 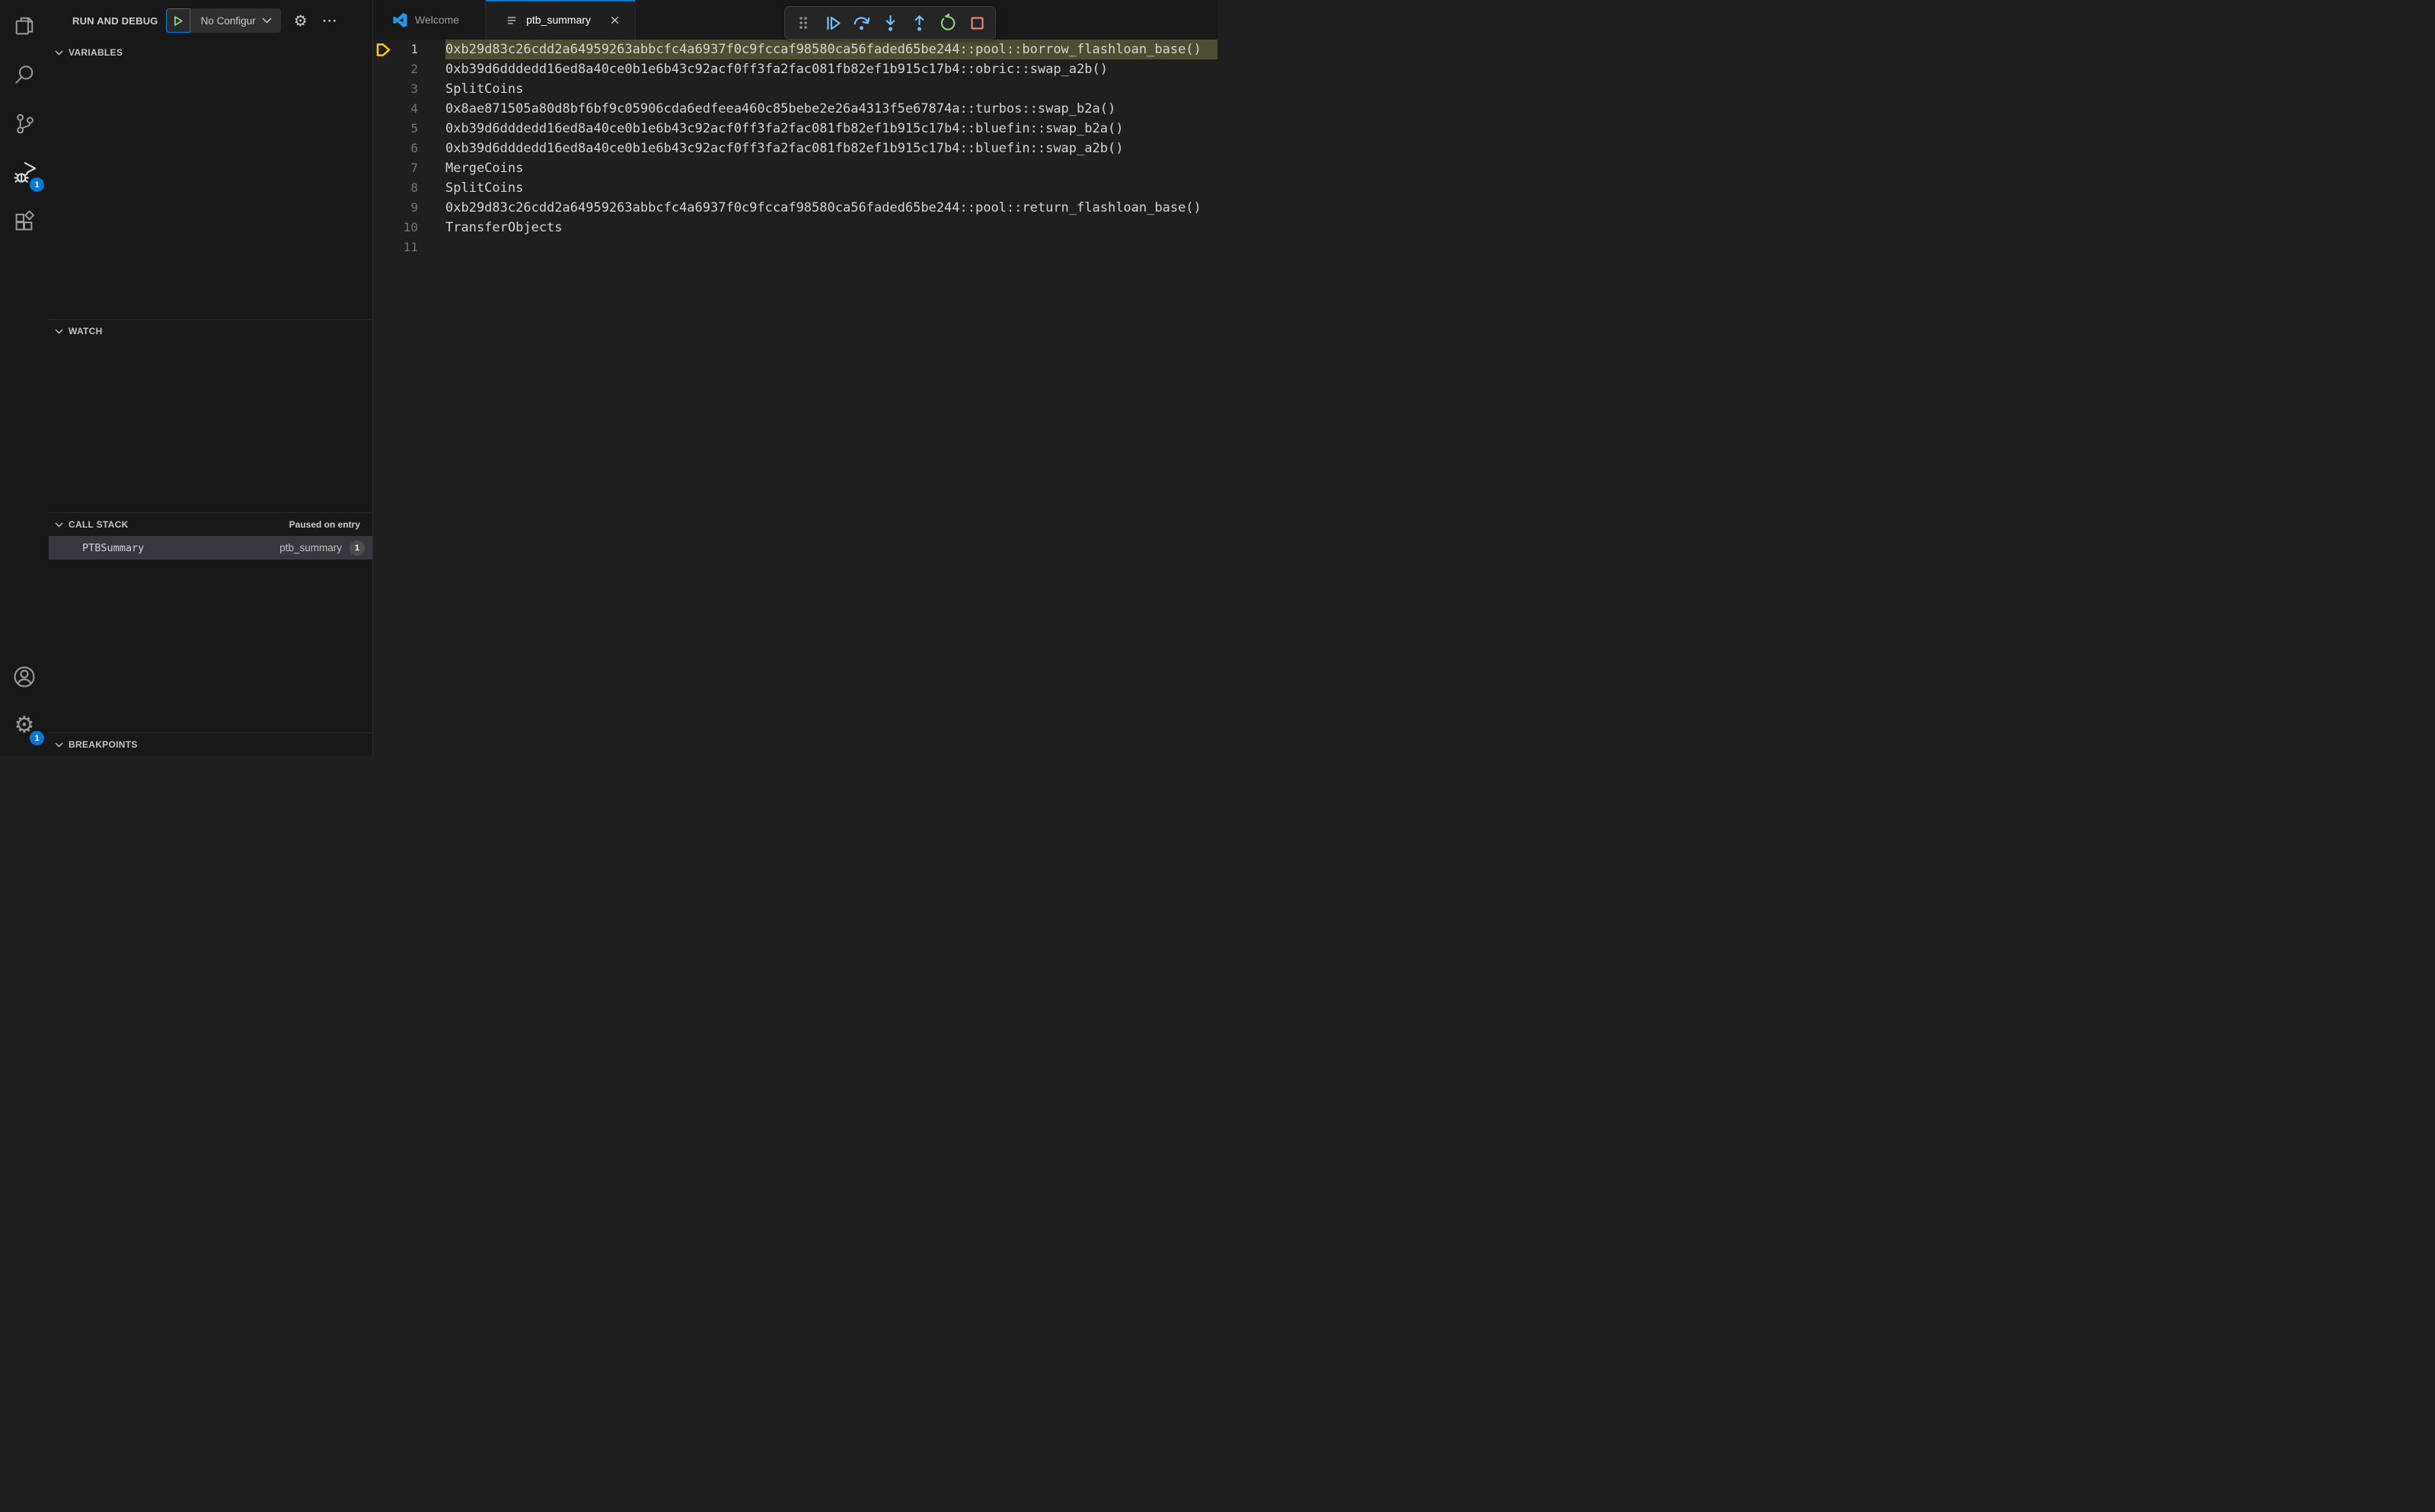 What do you see at coordinates (484, 168) in the screenshot?
I see `line-text: MergeCoins` at bounding box center [484, 168].